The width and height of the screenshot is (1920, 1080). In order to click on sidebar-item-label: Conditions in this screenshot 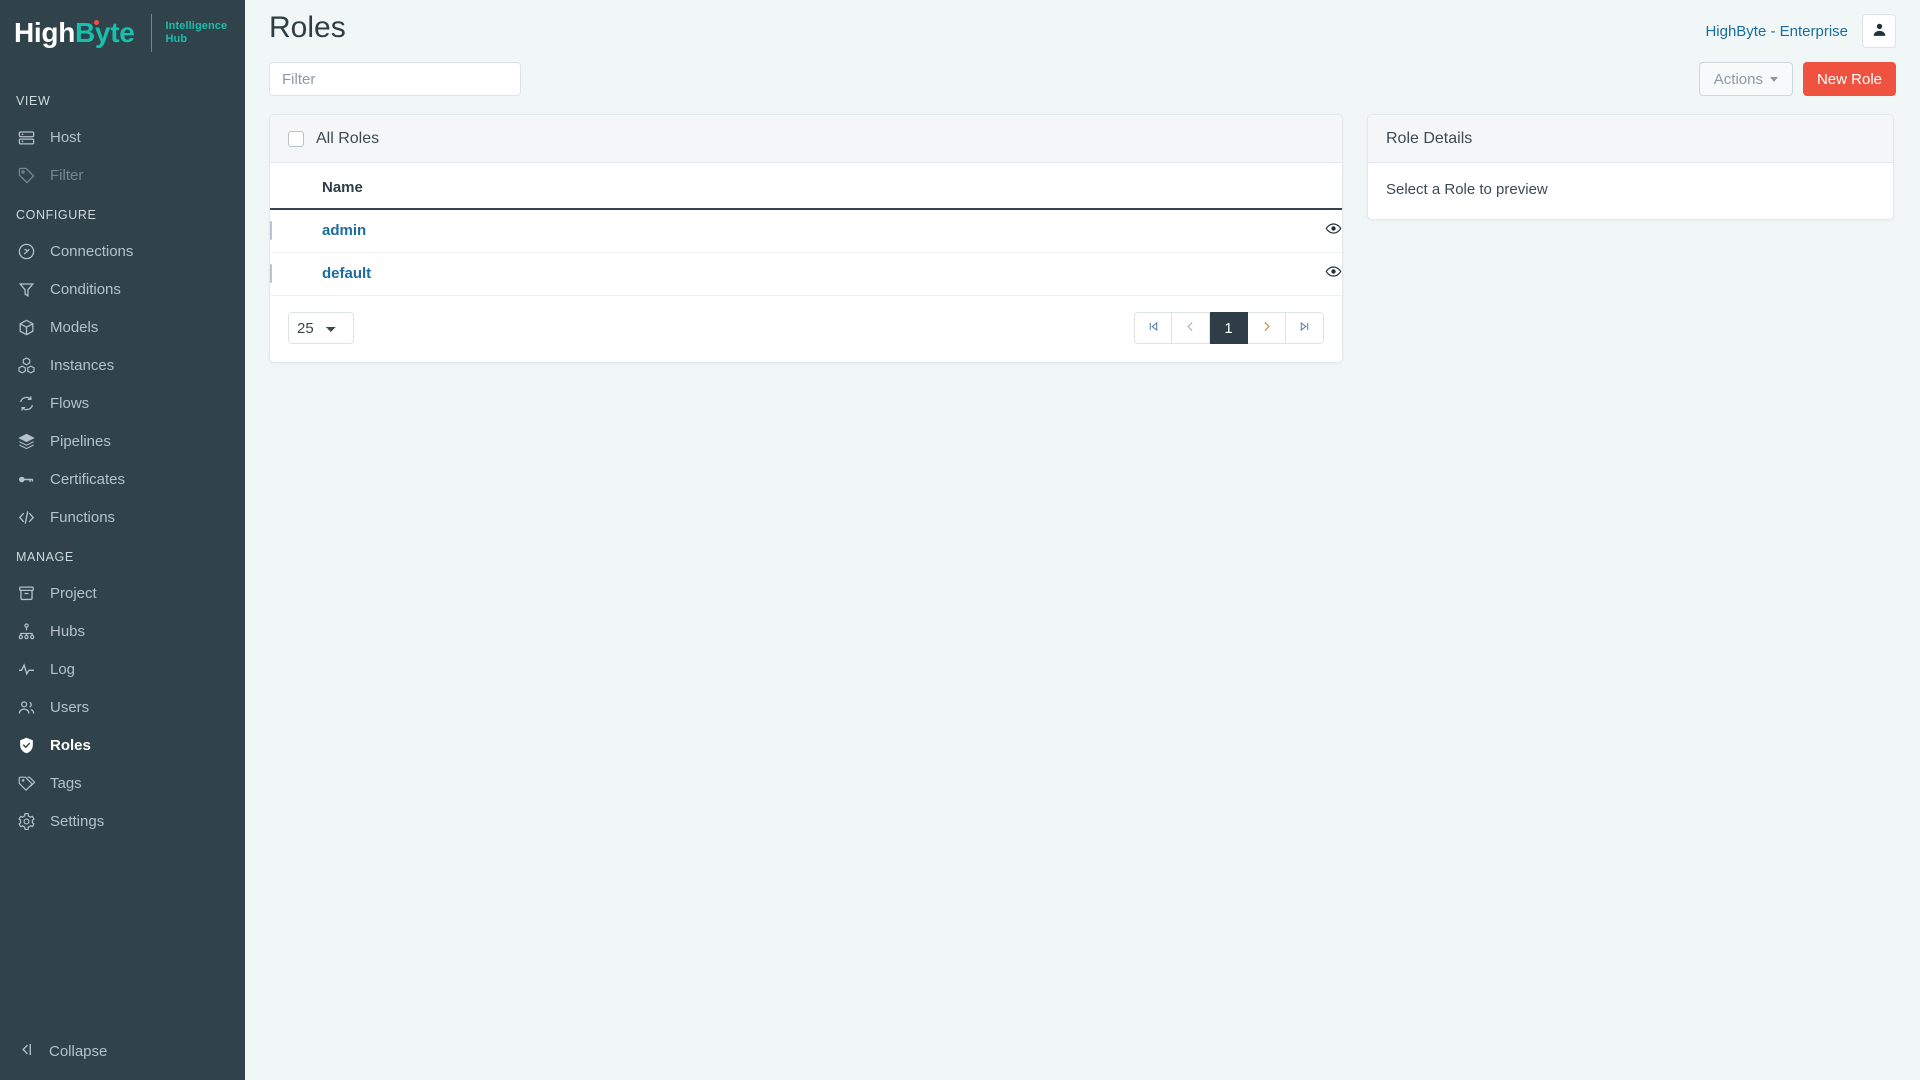, I will do `click(85, 289)`.